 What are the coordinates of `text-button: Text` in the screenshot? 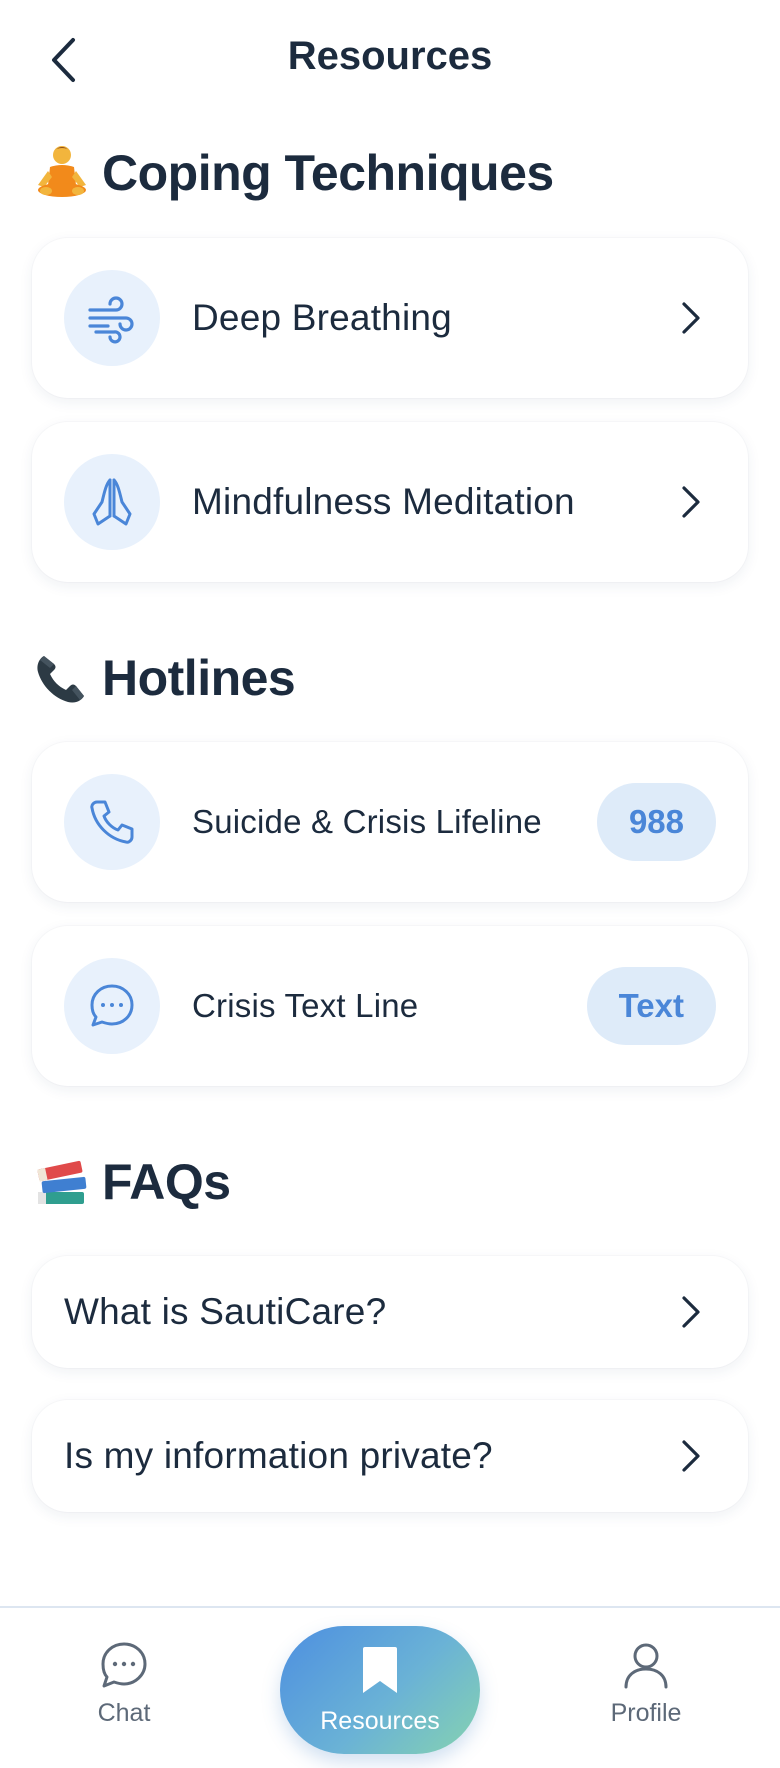 It's located at (651, 1006).